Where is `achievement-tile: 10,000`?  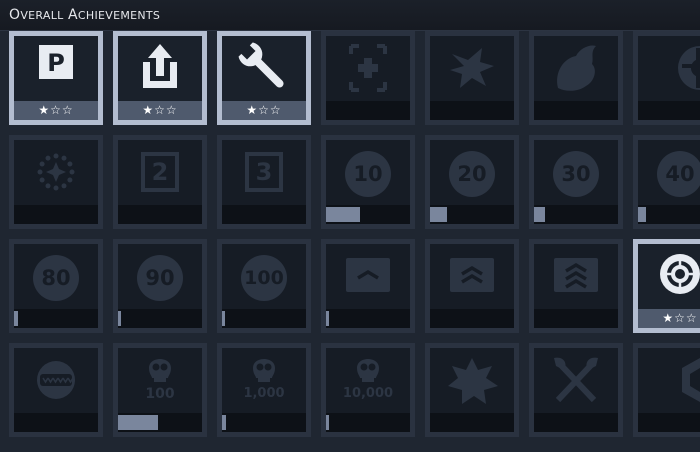 achievement-tile: 10,000 is located at coordinates (368, 390).